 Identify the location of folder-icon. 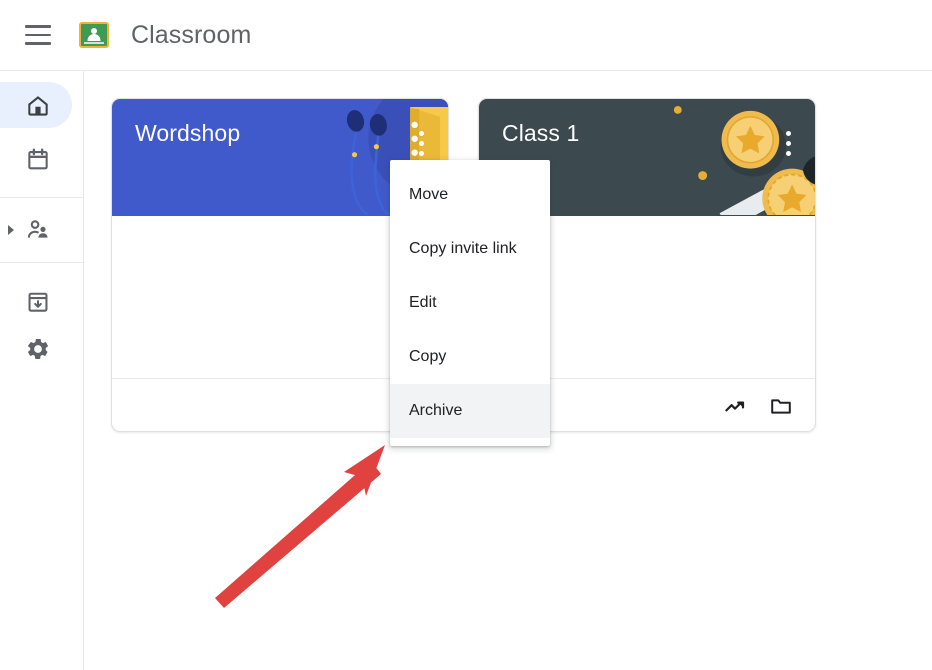
(781, 406).